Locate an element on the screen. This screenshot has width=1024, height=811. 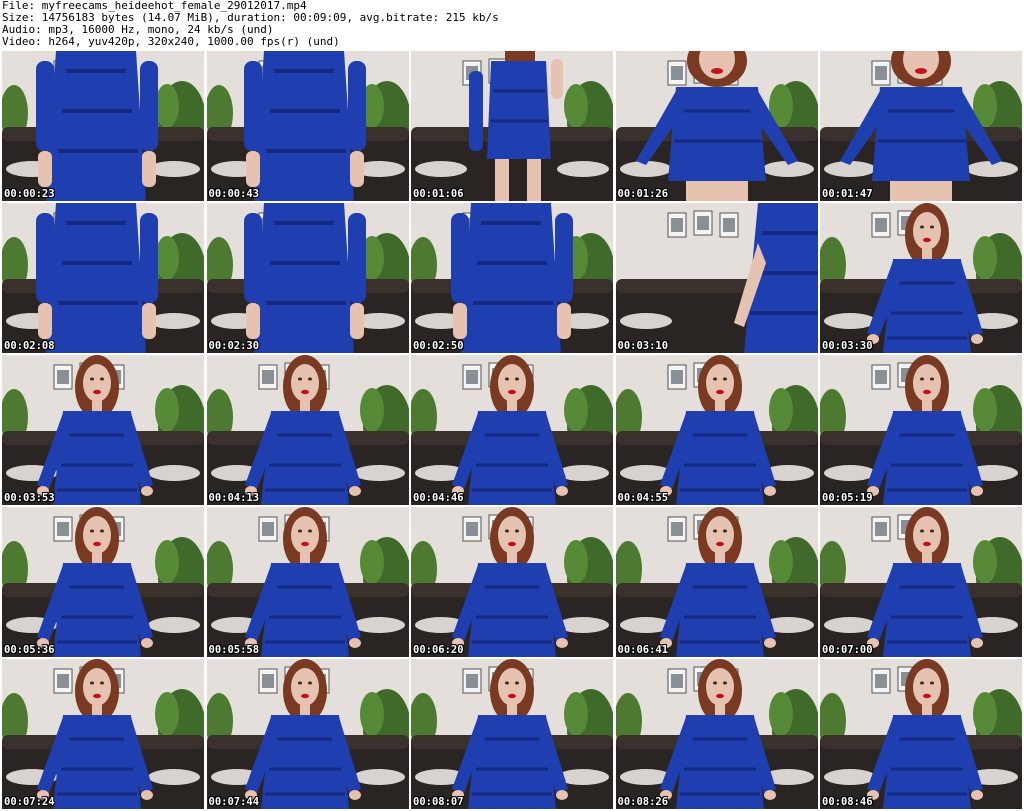
video-thumbnail: 00:00:23 is located at coordinates (103, 126).